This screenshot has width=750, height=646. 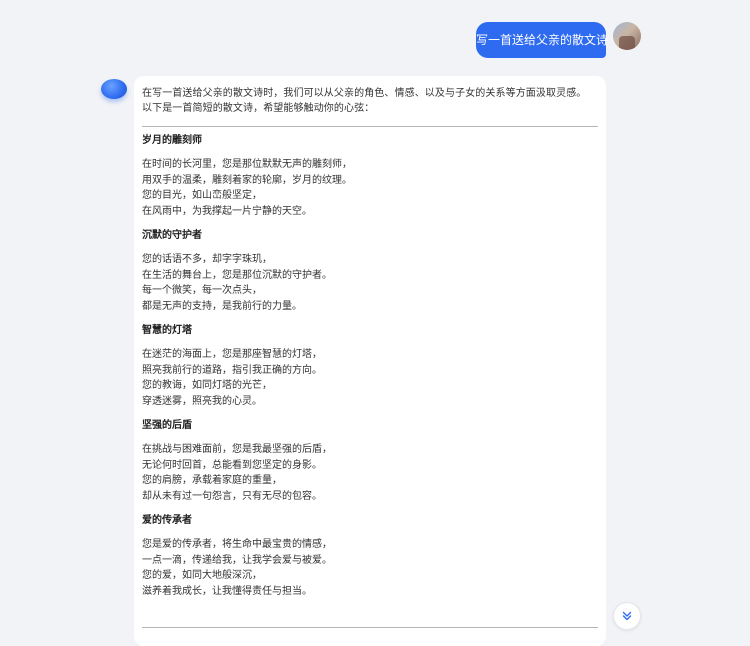 What do you see at coordinates (167, 520) in the screenshot?
I see `poem-section-title: 爱的传承者` at bounding box center [167, 520].